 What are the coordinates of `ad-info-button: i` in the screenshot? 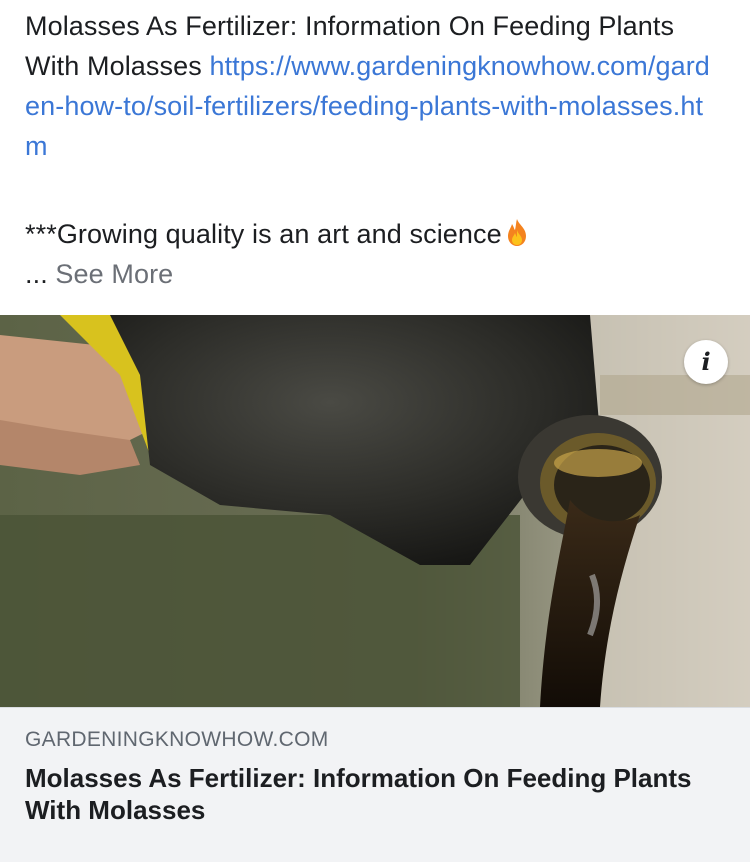 It's located at (706, 362).